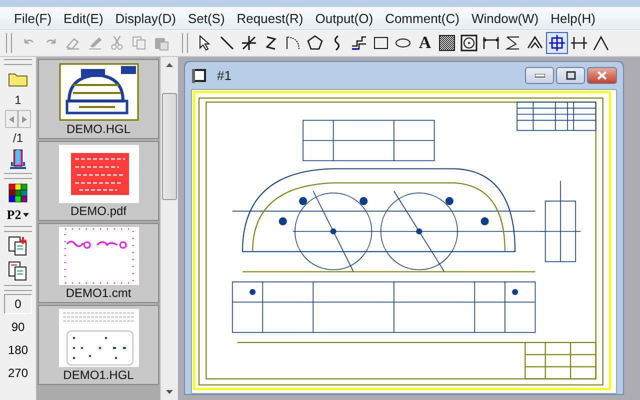 This screenshot has width=640, height=400. I want to click on up-arrow-icon, so click(169, 65).